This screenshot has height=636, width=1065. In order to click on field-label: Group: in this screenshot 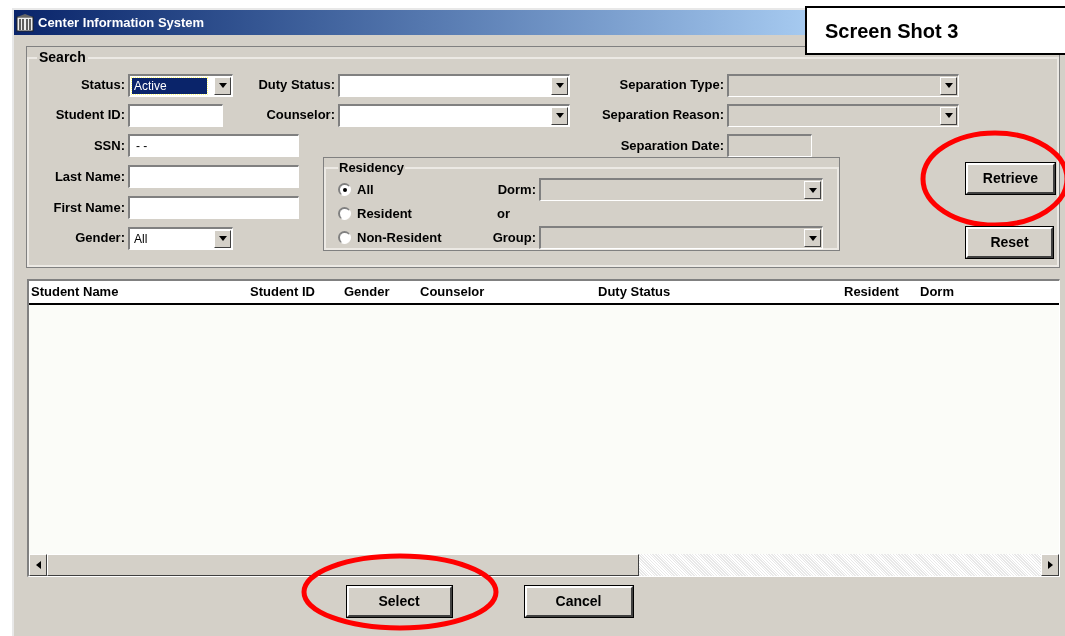, I will do `click(514, 237)`.